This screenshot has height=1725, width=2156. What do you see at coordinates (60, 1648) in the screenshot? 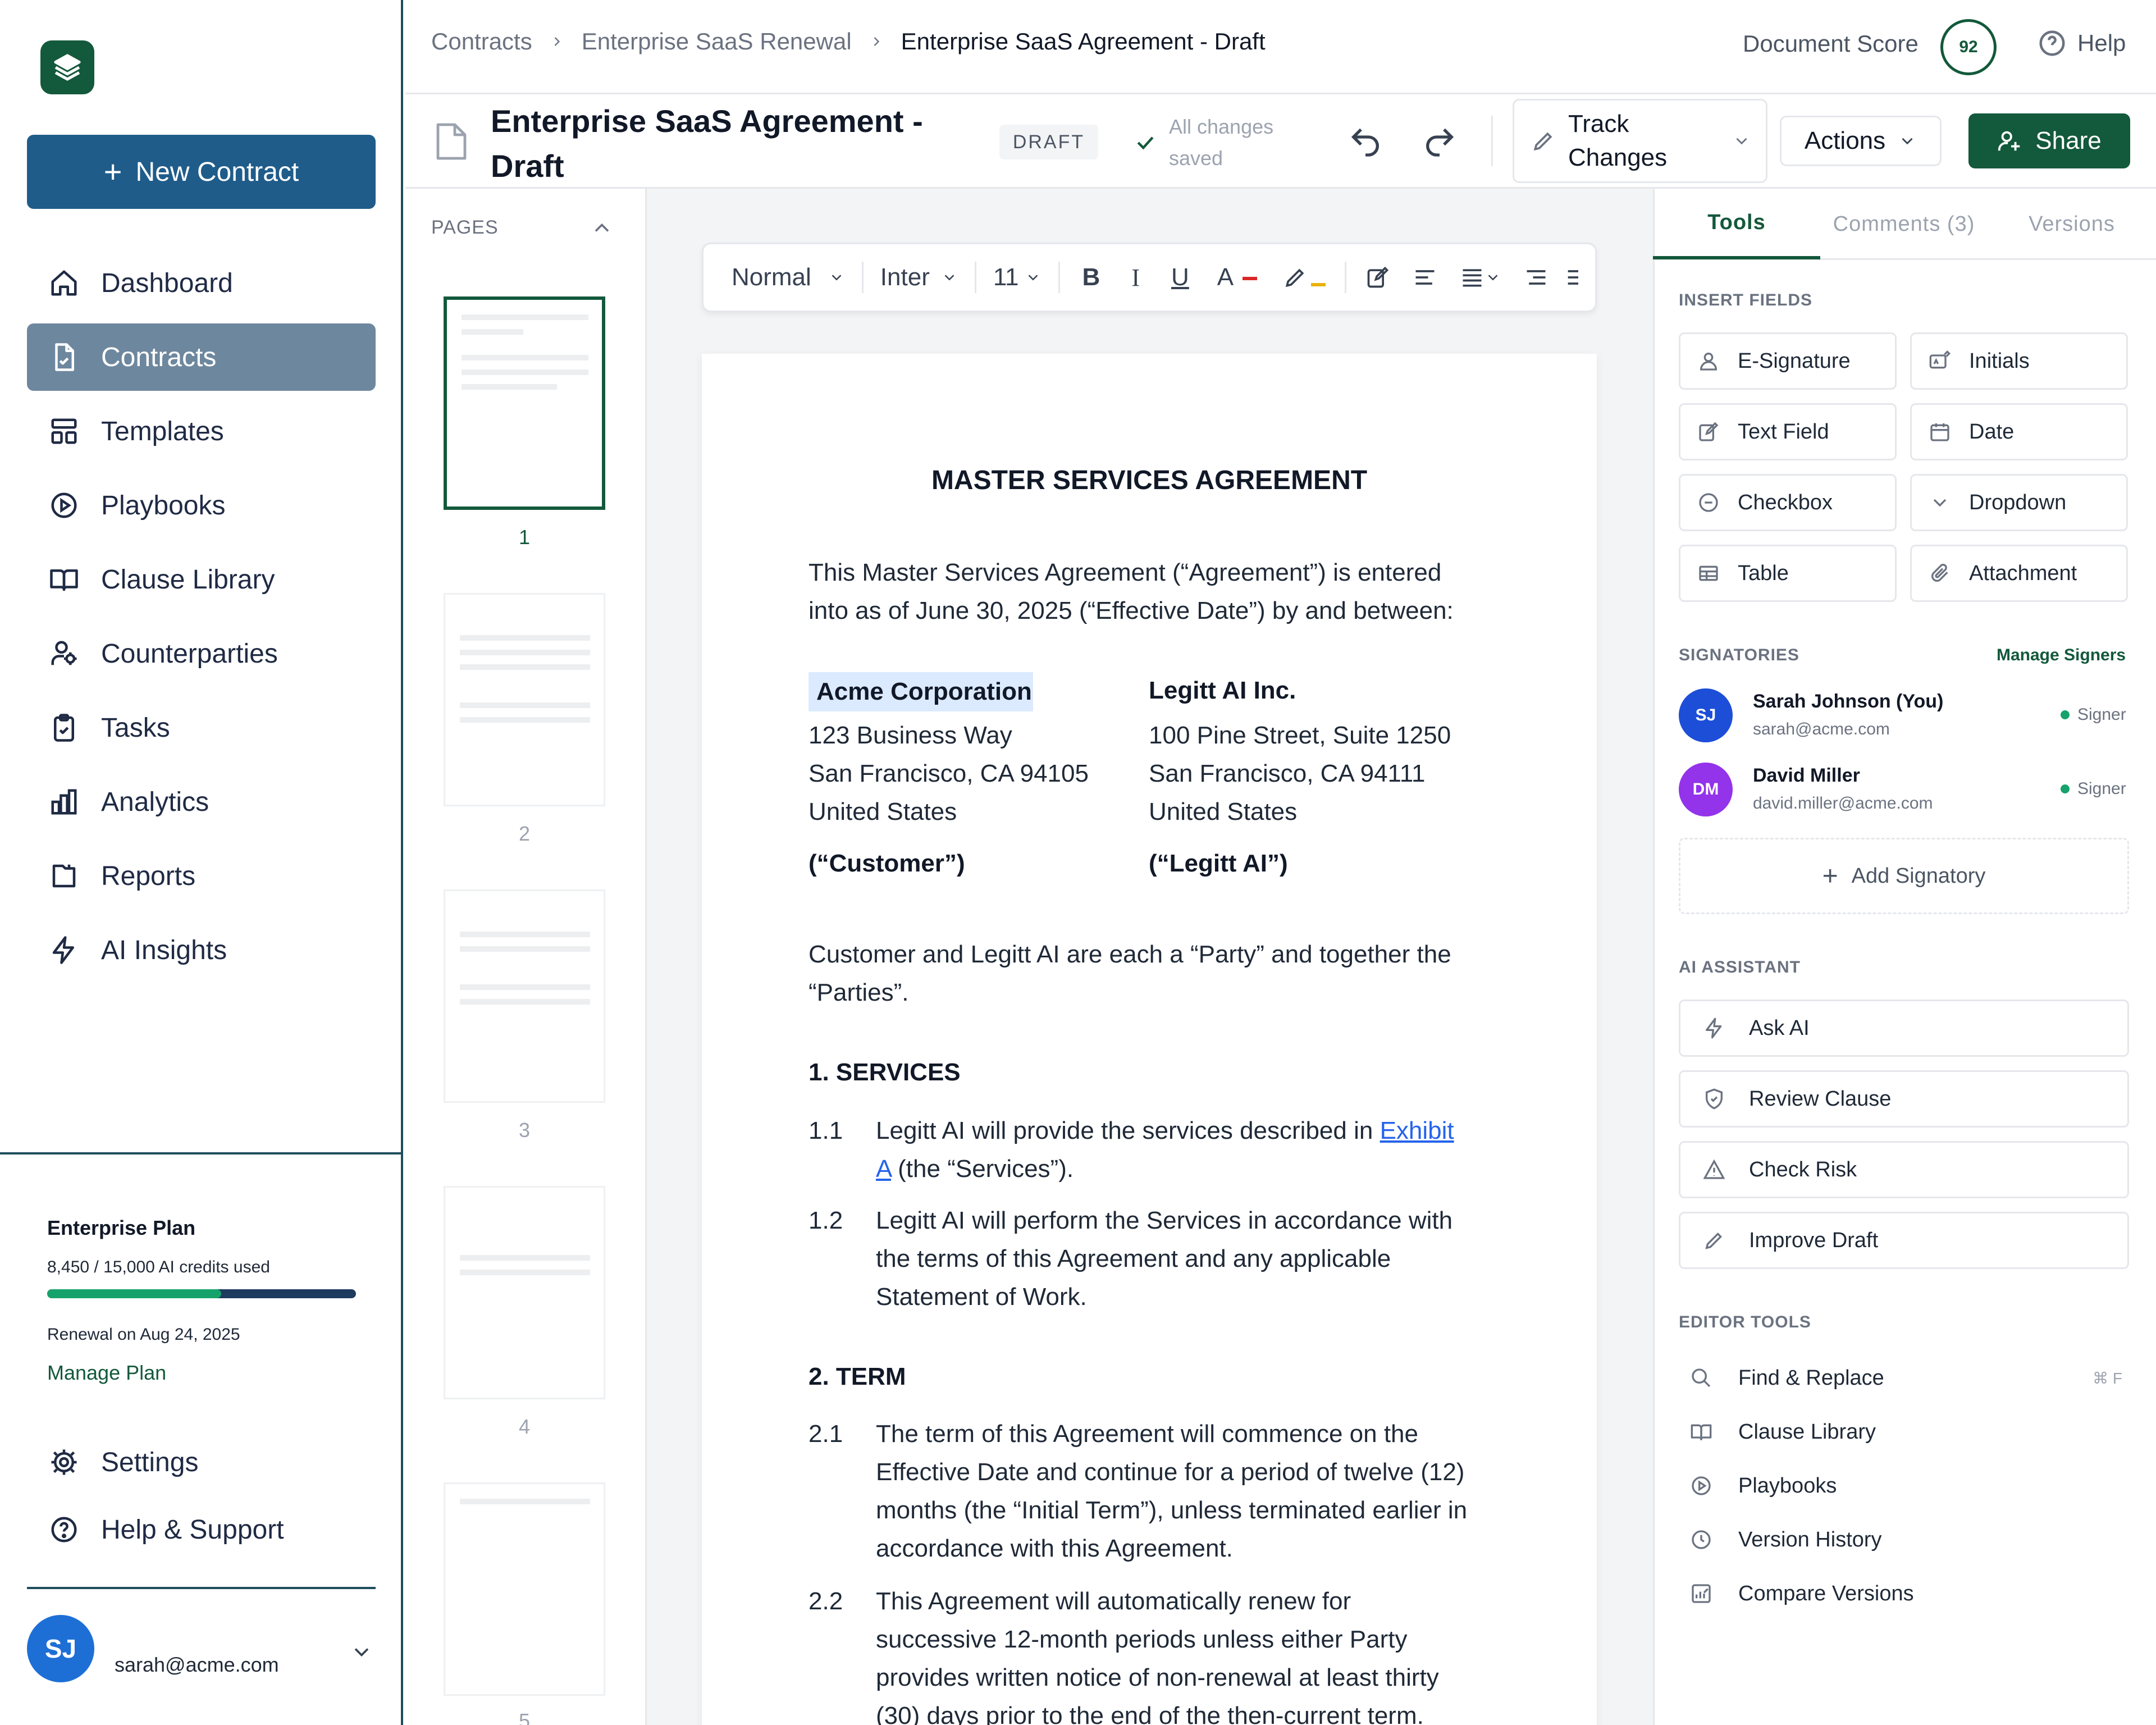
I see `avatar: SJ` at bounding box center [60, 1648].